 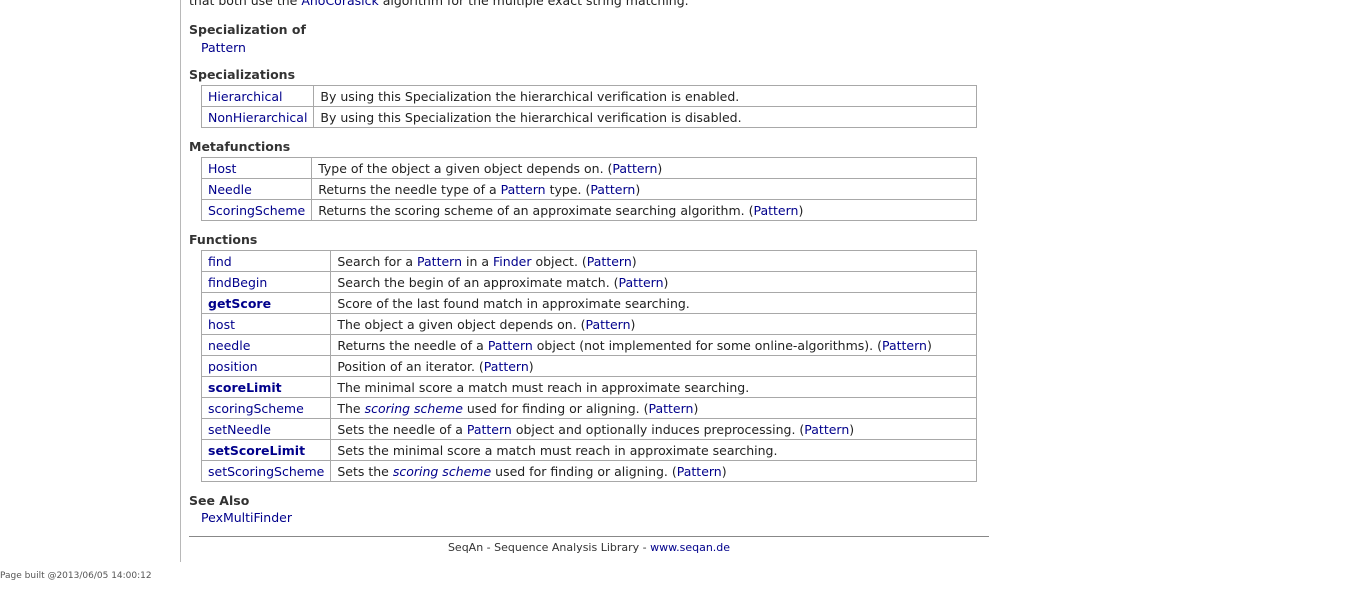 I want to click on link-needle: needle, so click(x=229, y=345).